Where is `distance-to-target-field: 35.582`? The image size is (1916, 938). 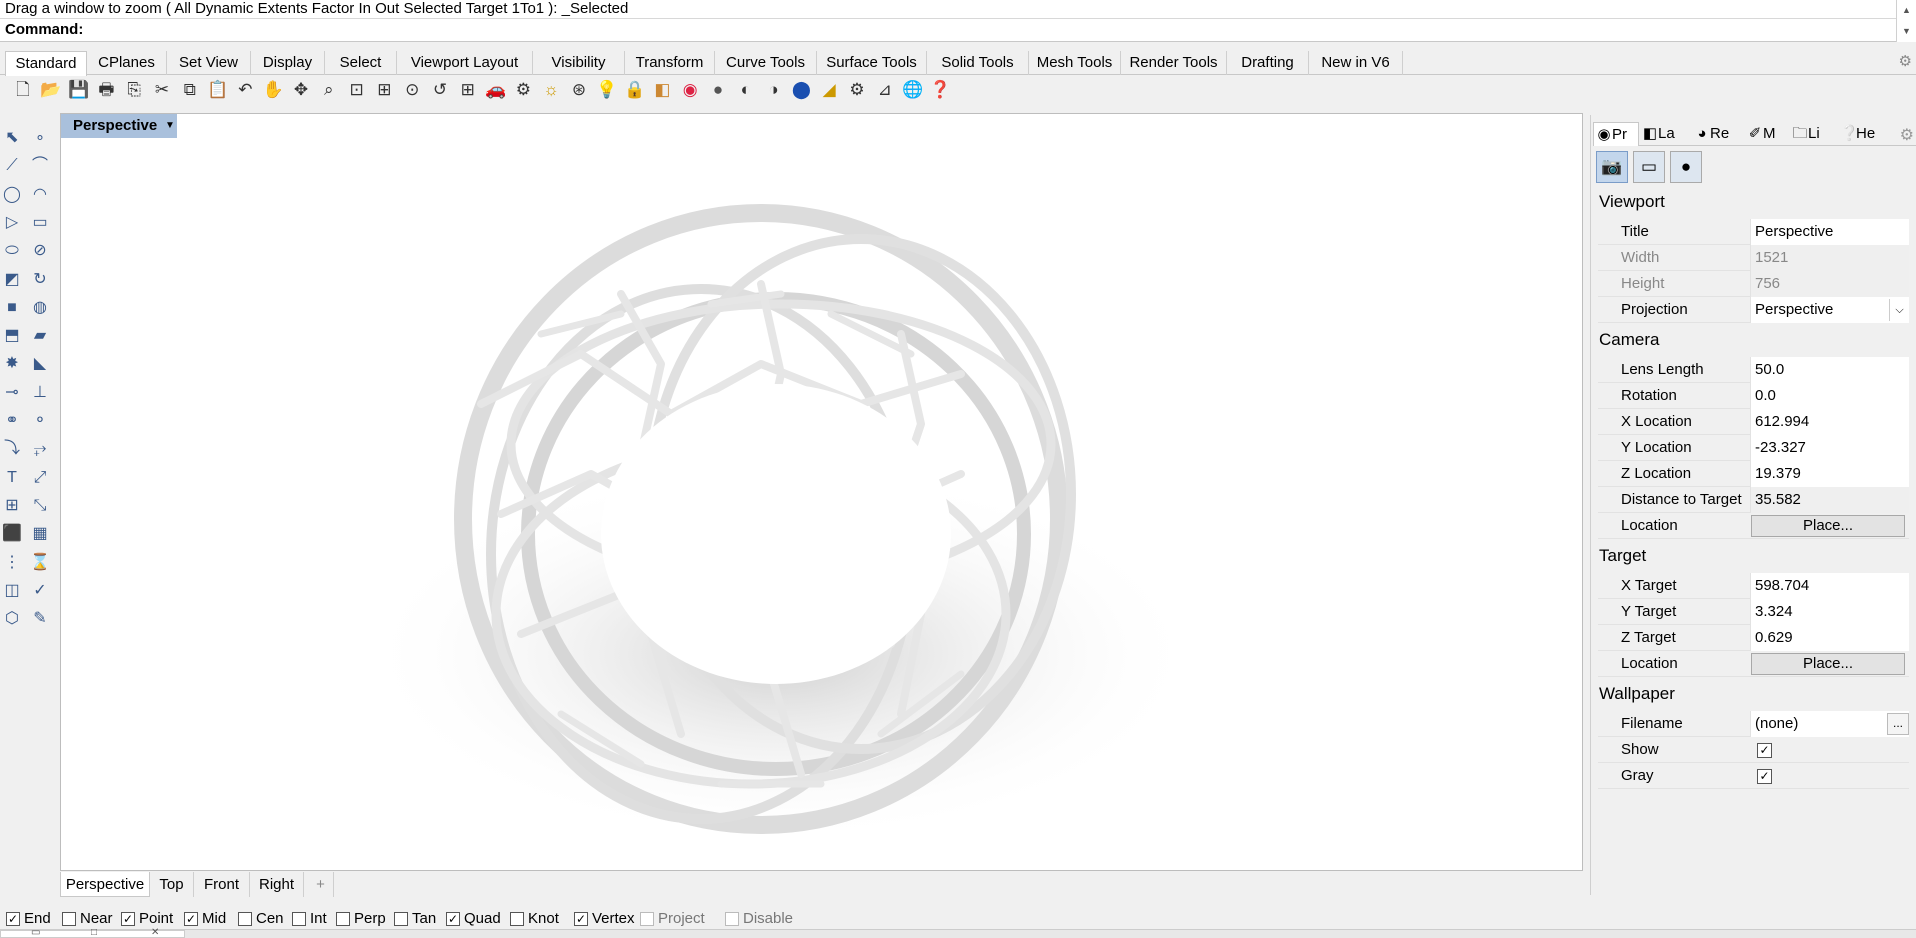
distance-to-target-field: 35.582 is located at coordinates (1829, 500).